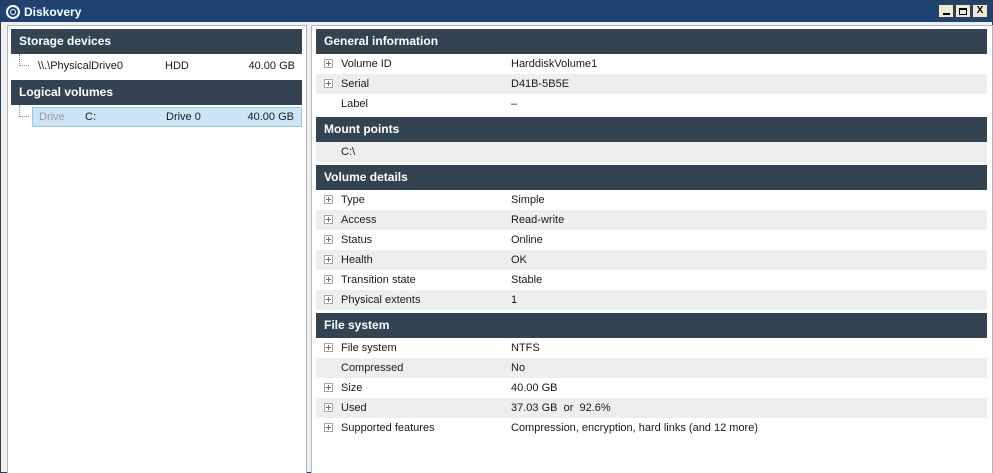  I want to click on property-row-type: Type Simple, so click(651, 200).